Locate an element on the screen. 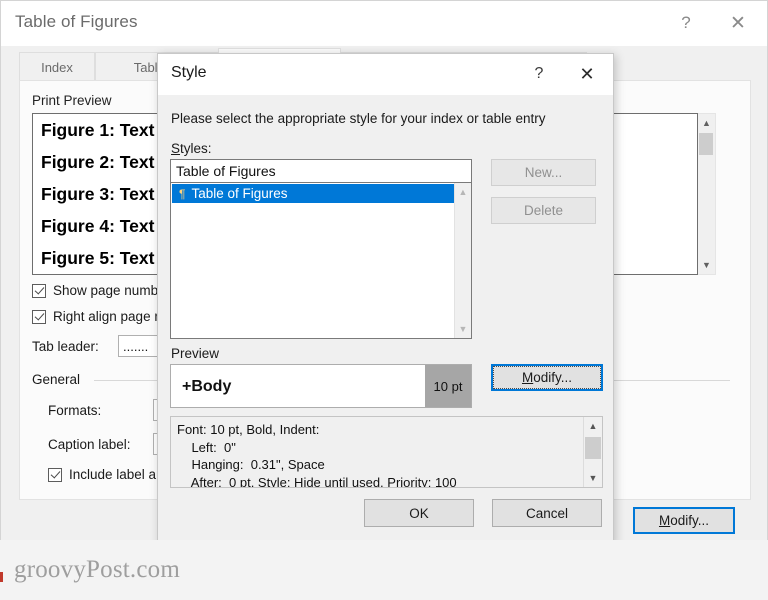 The height and width of the screenshot is (600, 768). caption-label: Caption label: is located at coordinates (89, 444).